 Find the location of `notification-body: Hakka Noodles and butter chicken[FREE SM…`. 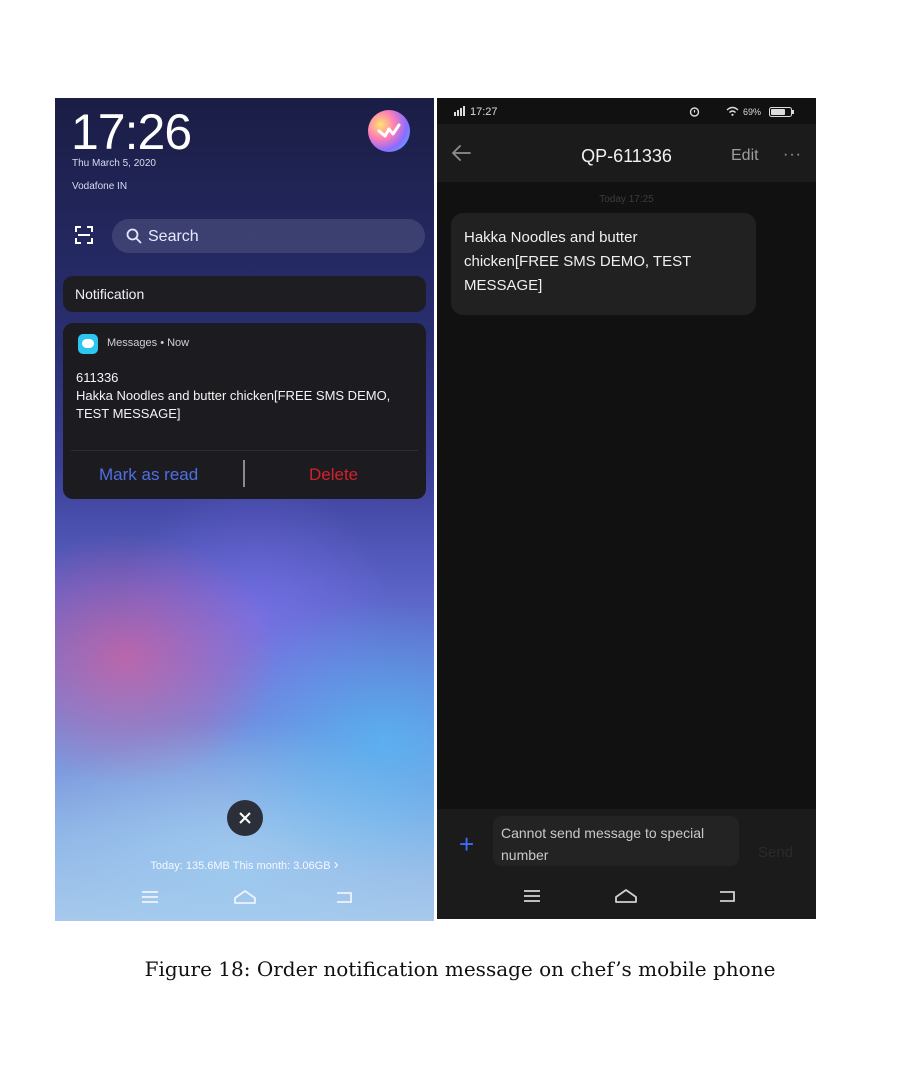

notification-body: Hakka Noodles and butter chicken[FREE SM… is located at coordinates (233, 404).